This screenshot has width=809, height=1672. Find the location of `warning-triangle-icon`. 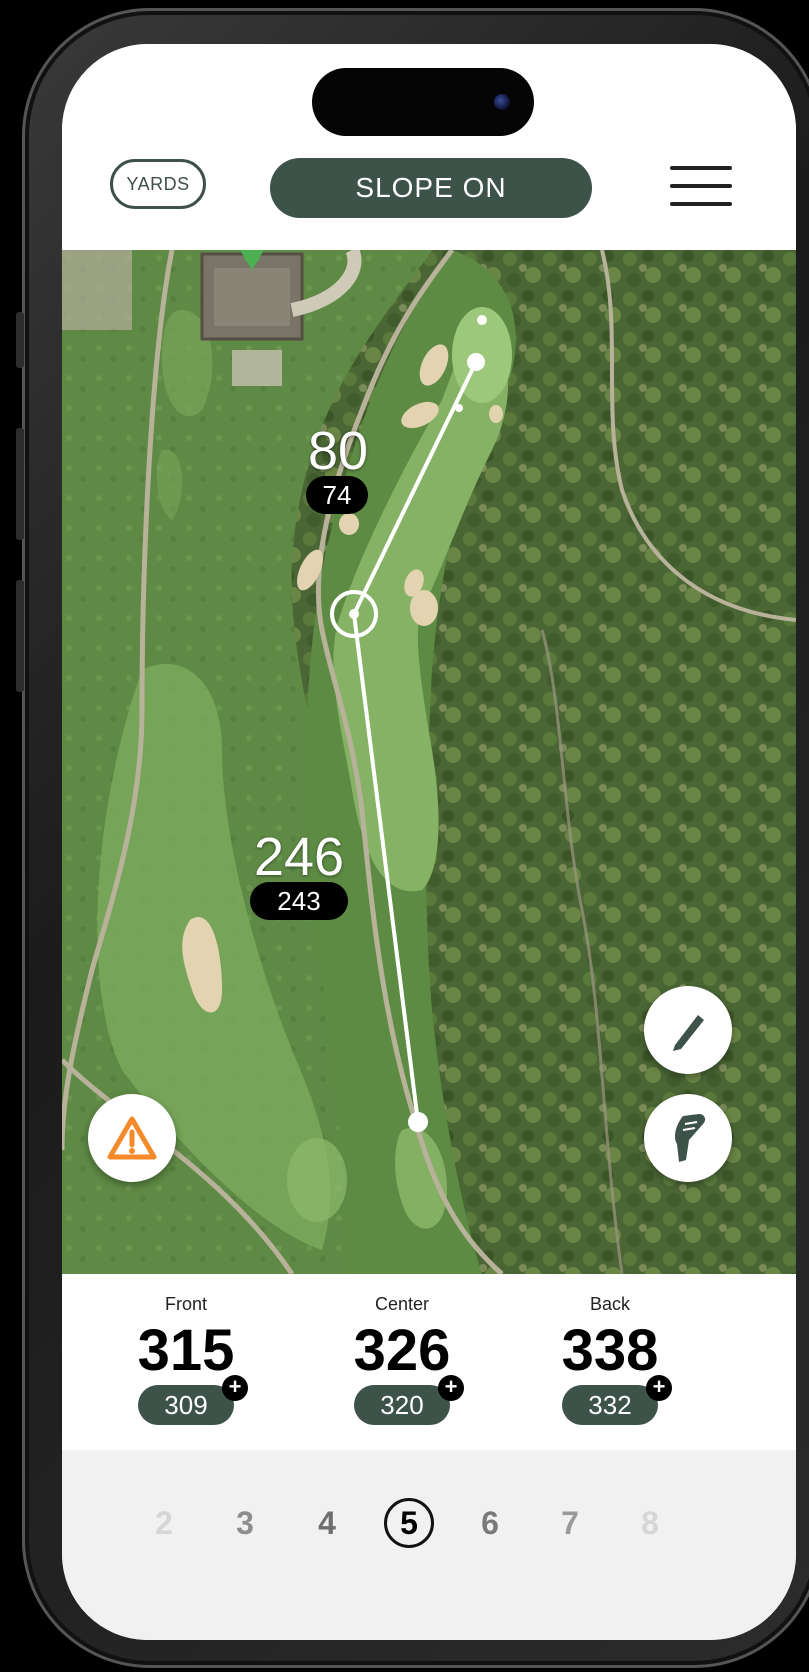

warning-triangle-icon is located at coordinates (132, 1138).